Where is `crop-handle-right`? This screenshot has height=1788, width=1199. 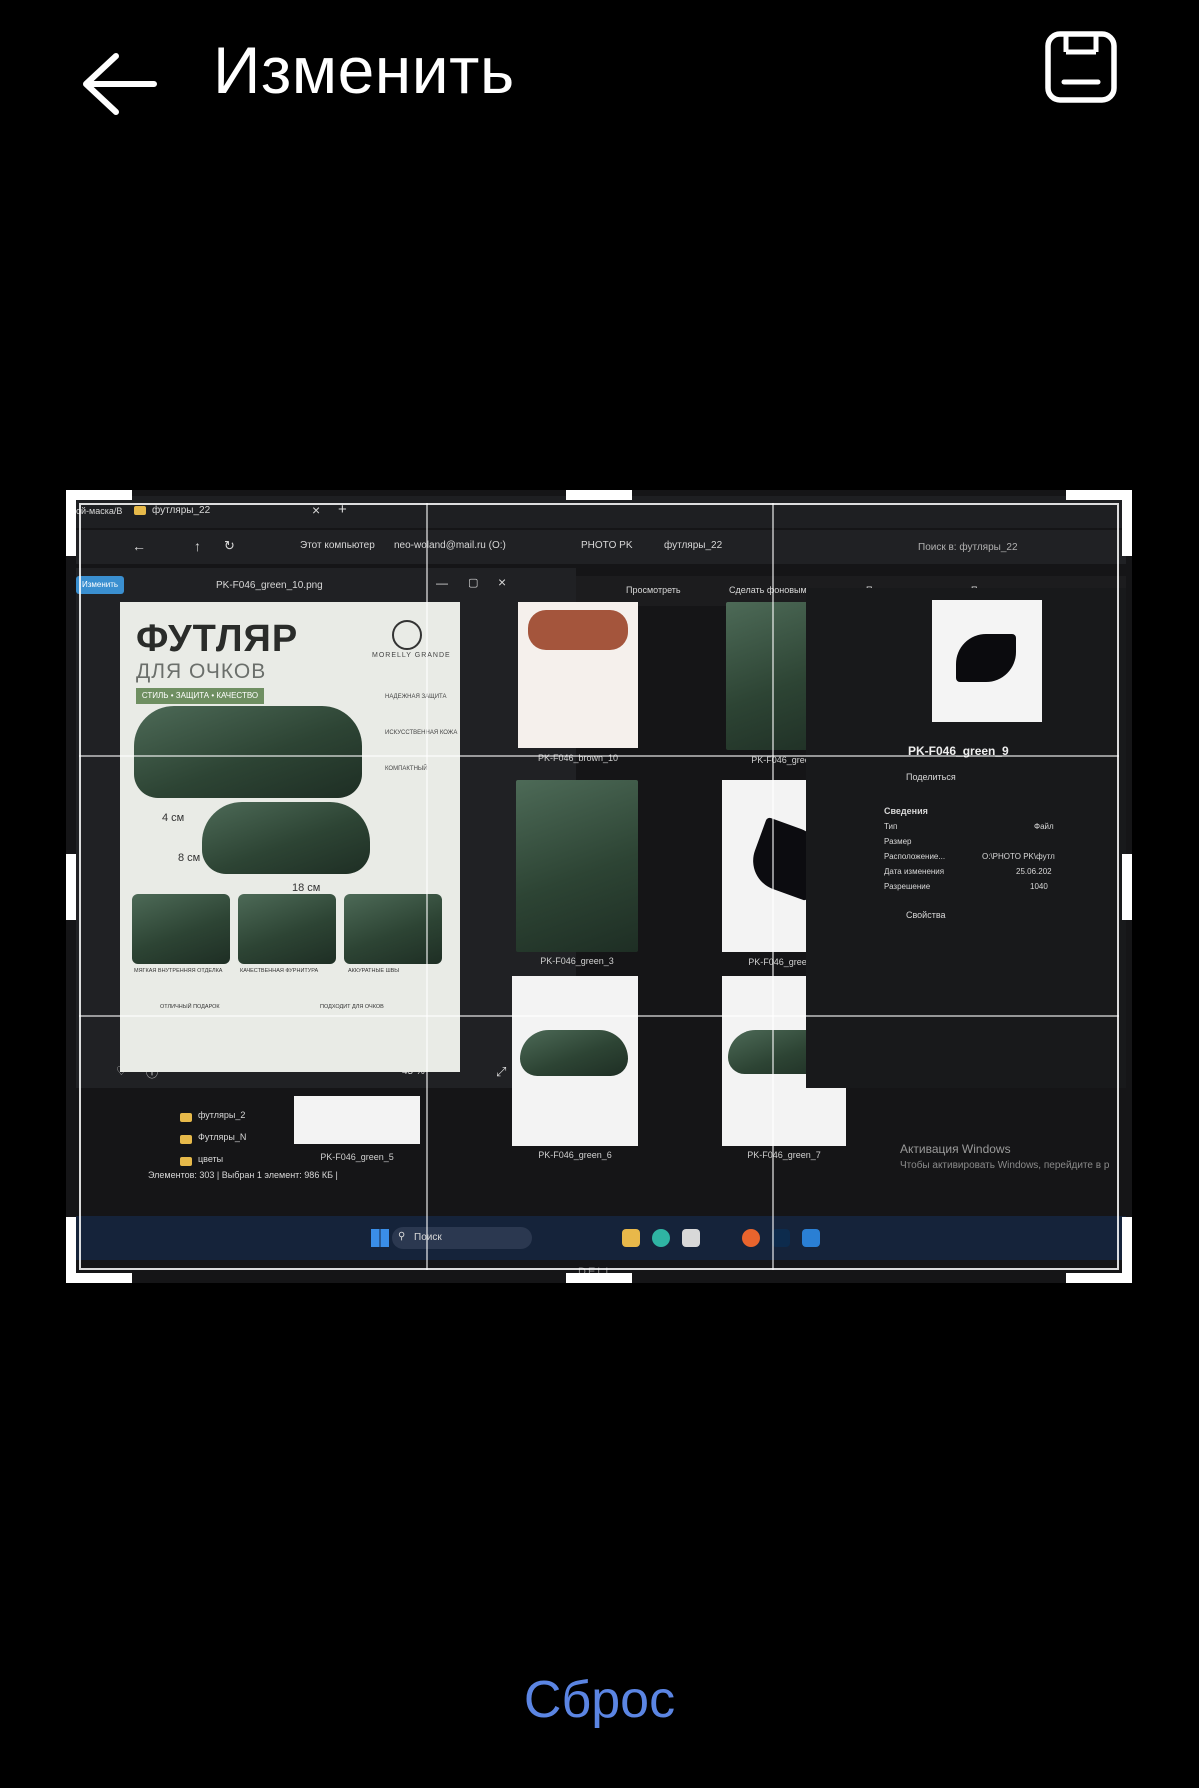 crop-handle-right is located at coordinates (1127, 887).